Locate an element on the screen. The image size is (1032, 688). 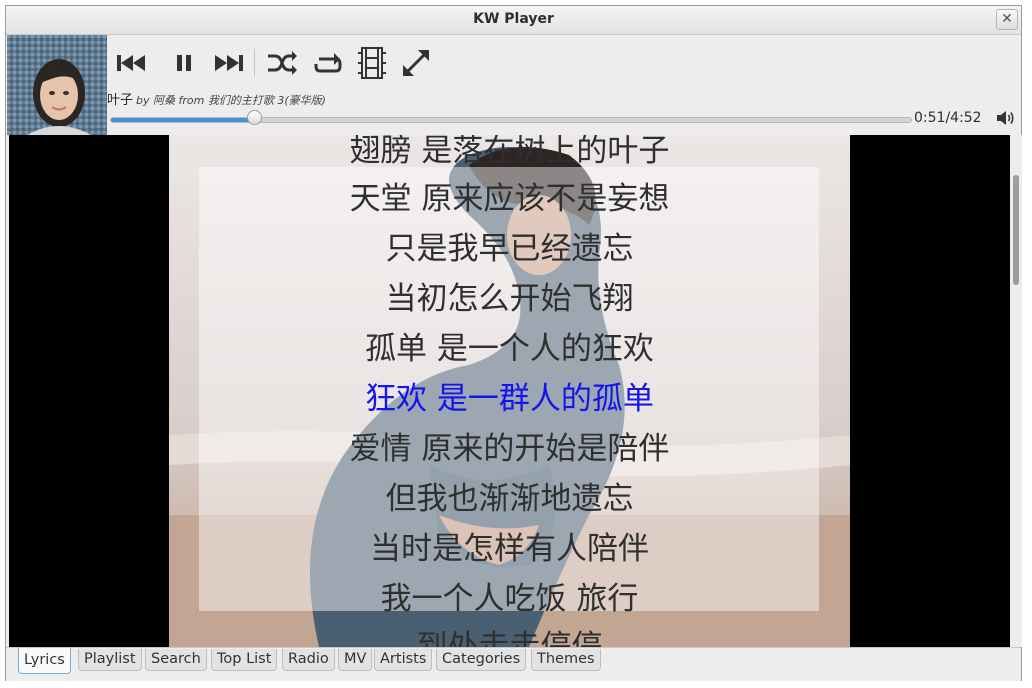
tab-artists: Artists is located at coordinates (403, 660).